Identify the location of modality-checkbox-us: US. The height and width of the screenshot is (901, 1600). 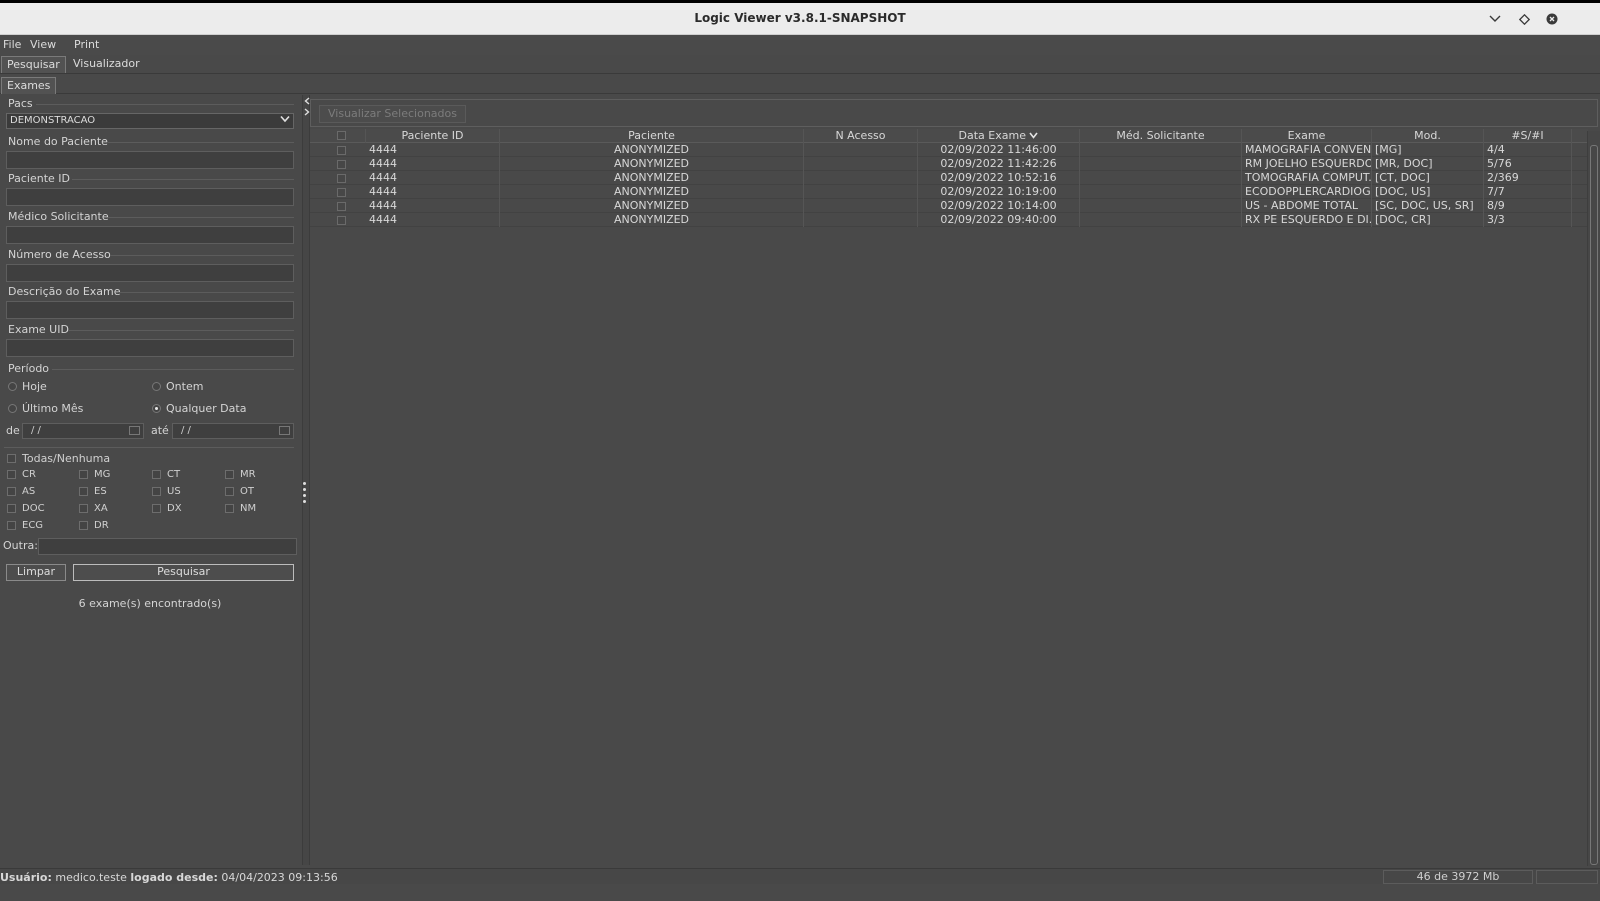
(166, 491).